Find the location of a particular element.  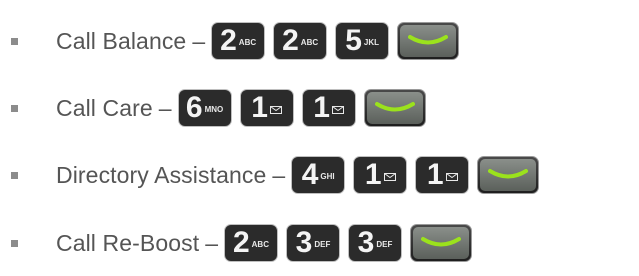

key-letters: MNO is located at coordinates (214, 109).